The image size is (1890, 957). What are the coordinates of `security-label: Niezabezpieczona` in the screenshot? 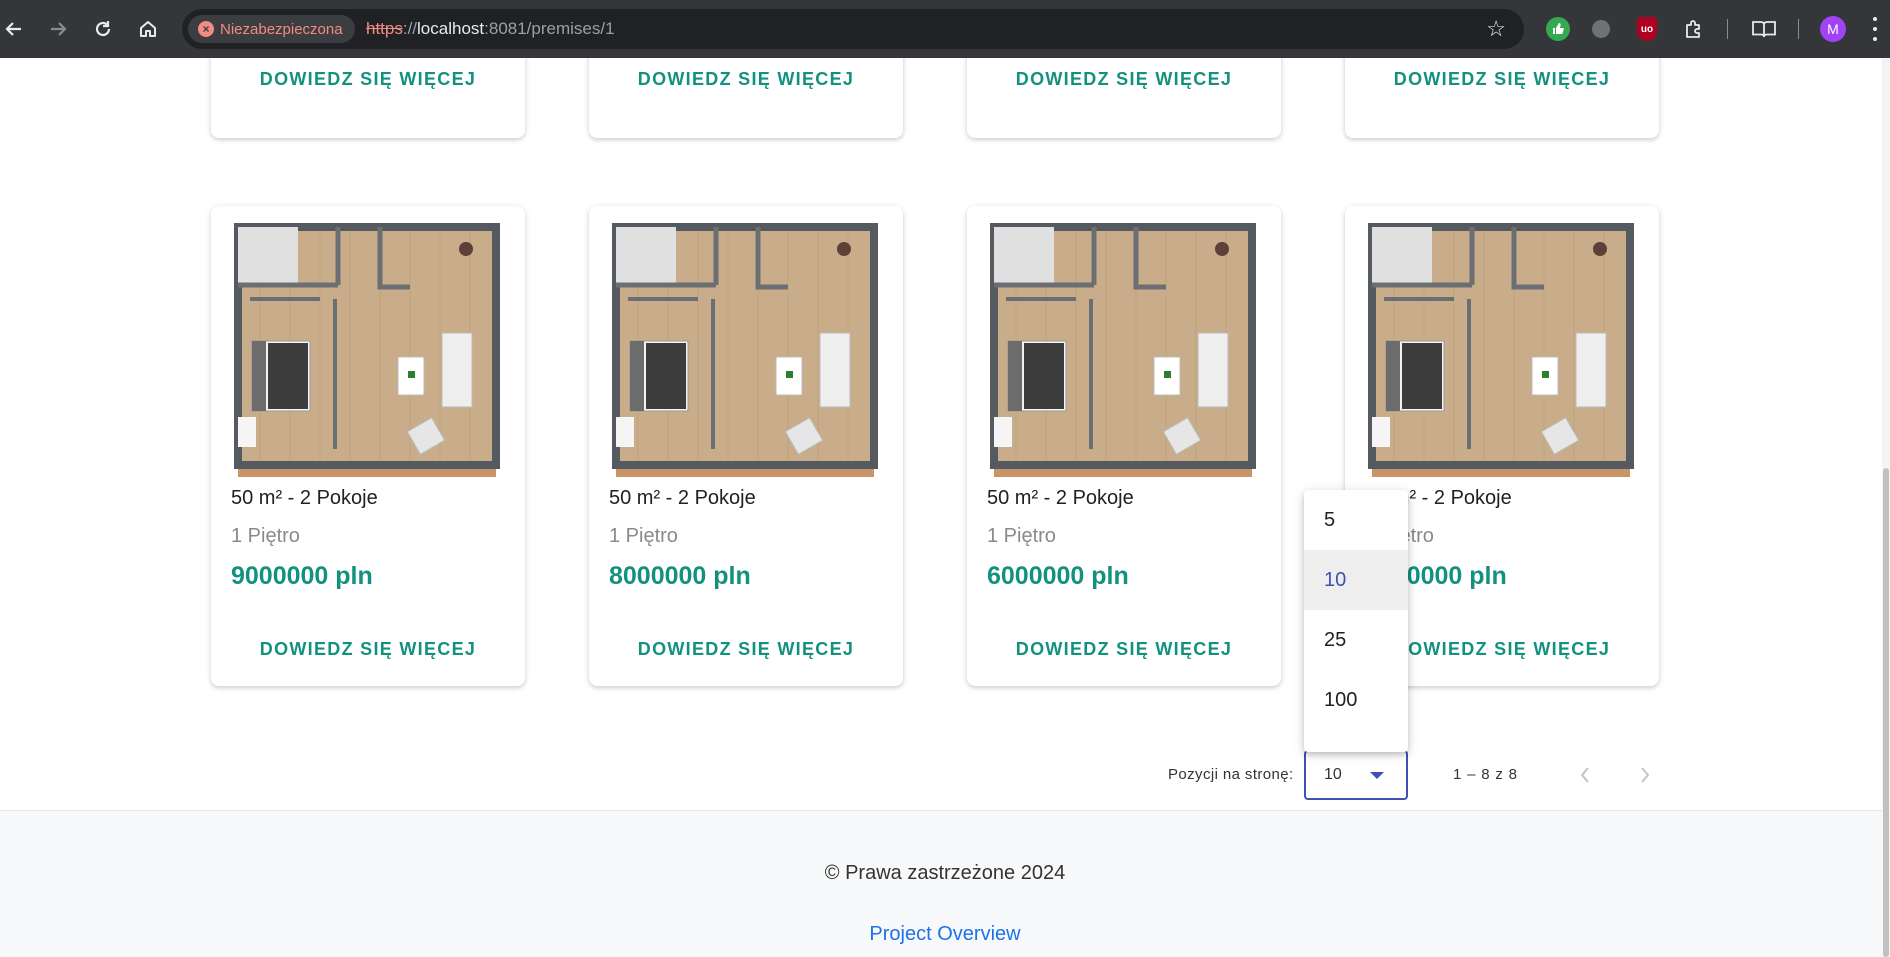 It's located at (281, 29).